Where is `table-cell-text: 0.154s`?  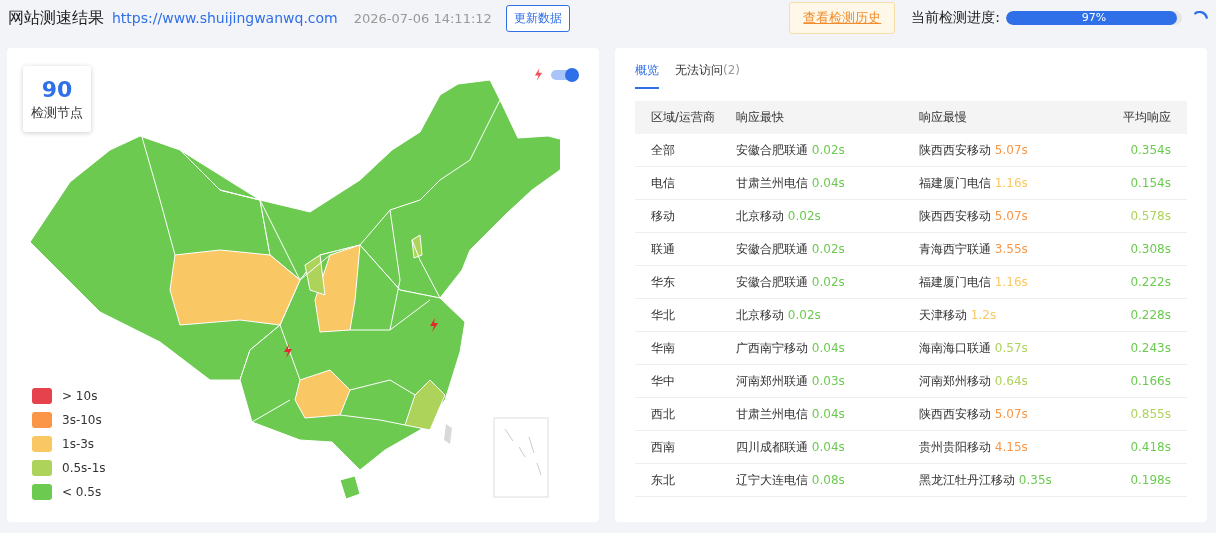
table-cell-text: 0.154s is located at coordinates (1150, 183).